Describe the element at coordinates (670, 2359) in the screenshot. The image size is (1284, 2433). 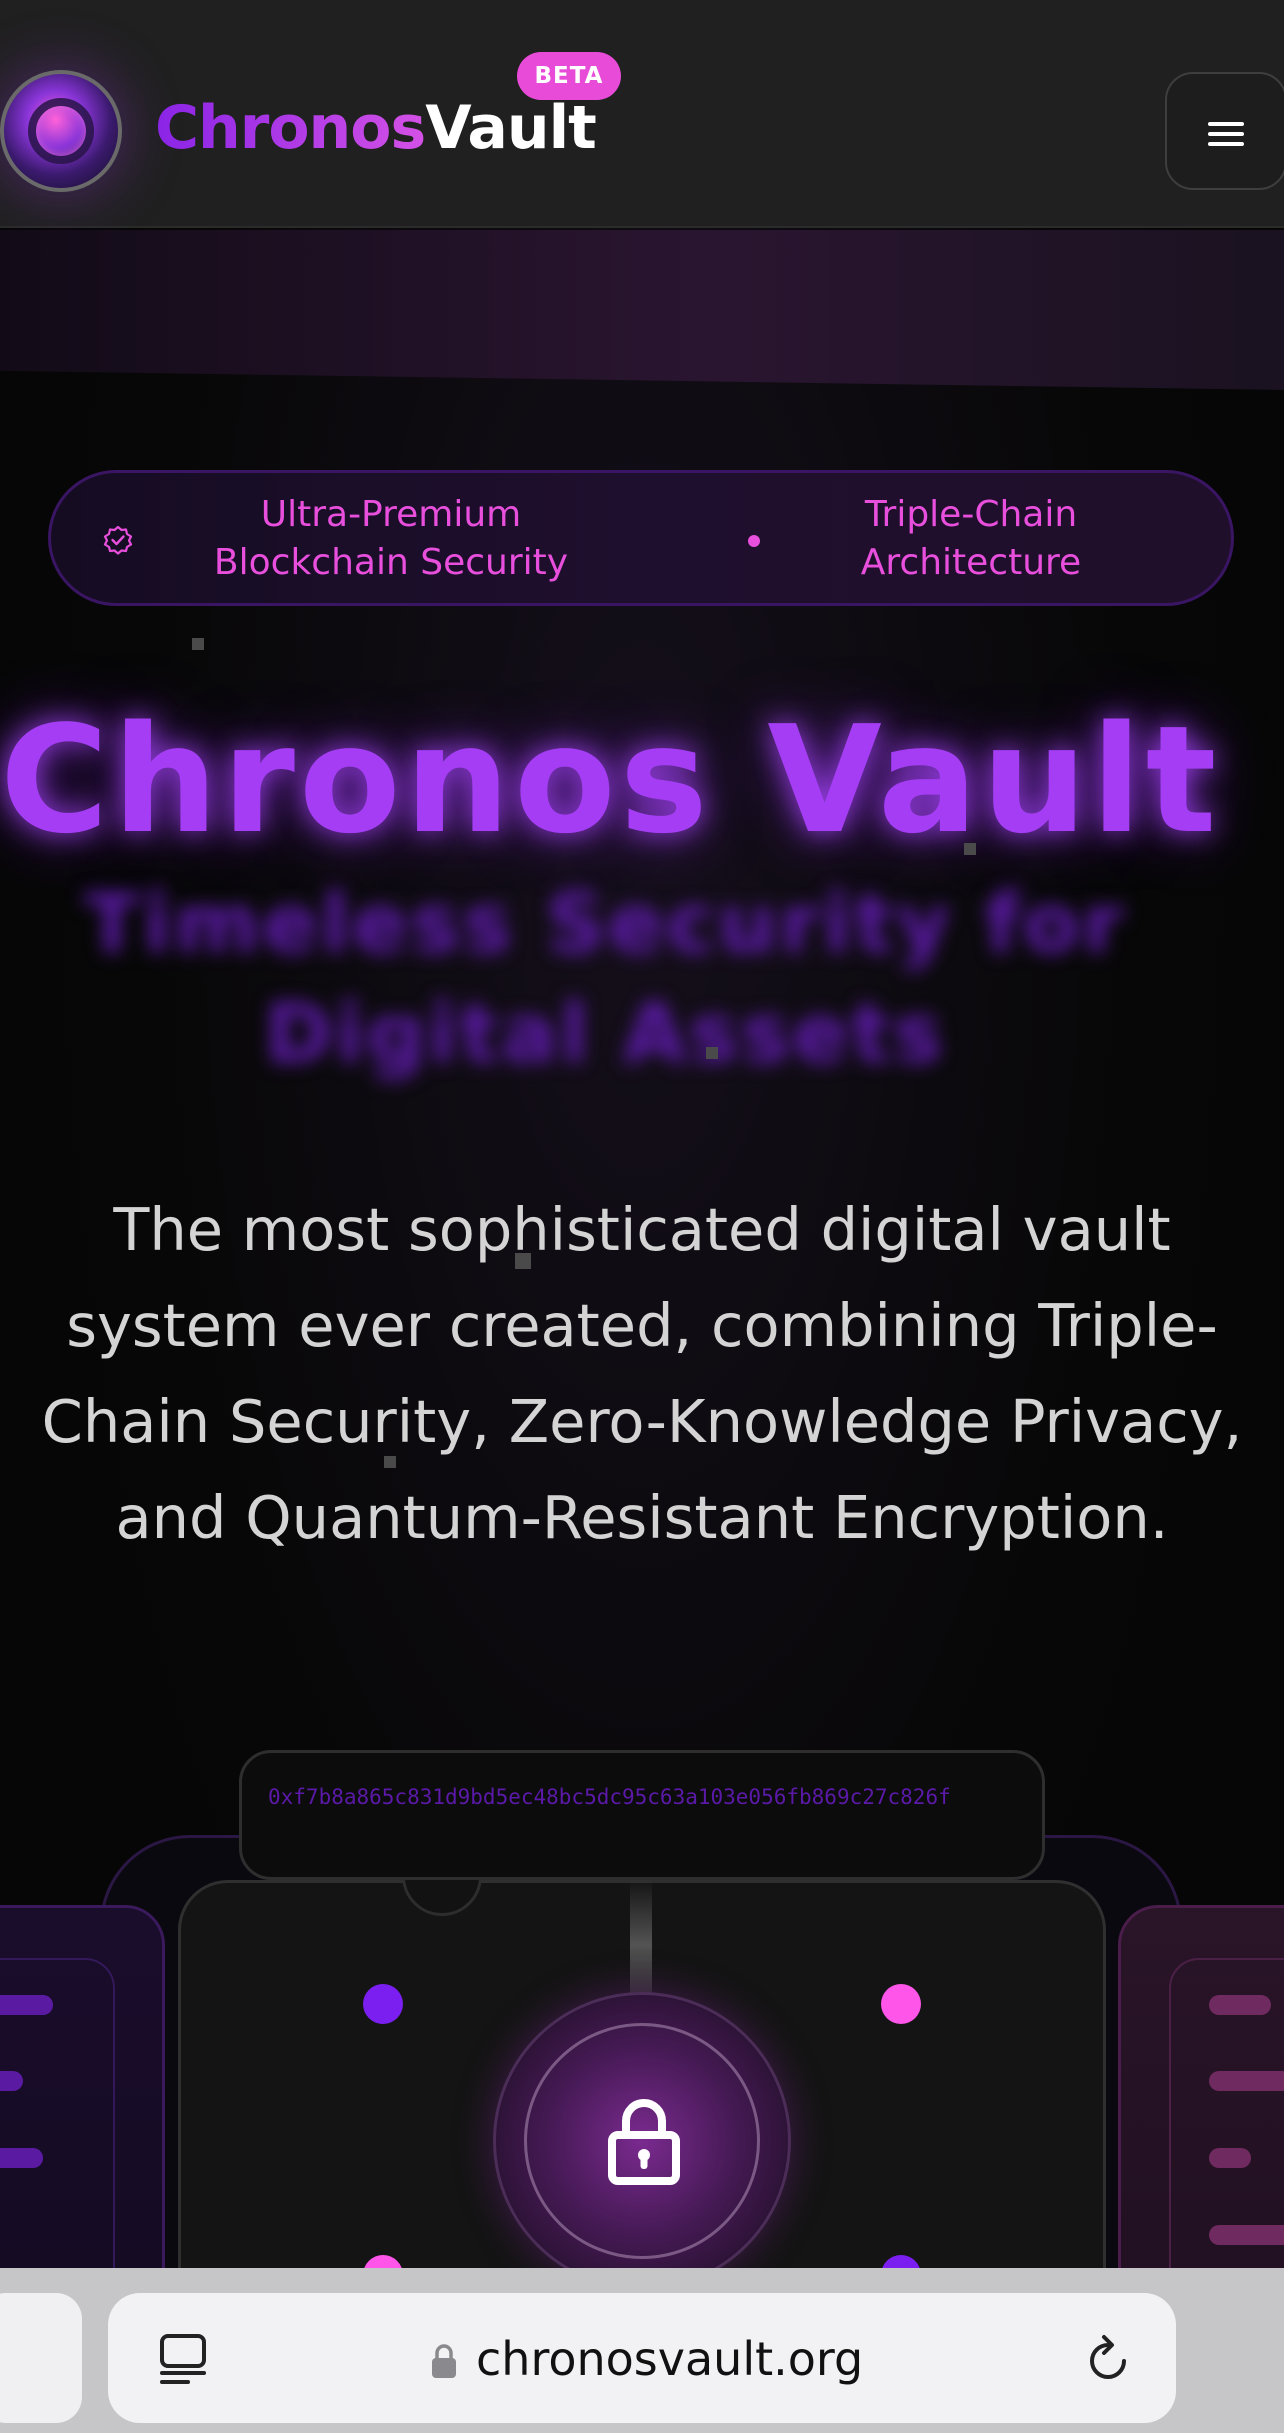
I see `url-text: chronosvault.org` at that location.